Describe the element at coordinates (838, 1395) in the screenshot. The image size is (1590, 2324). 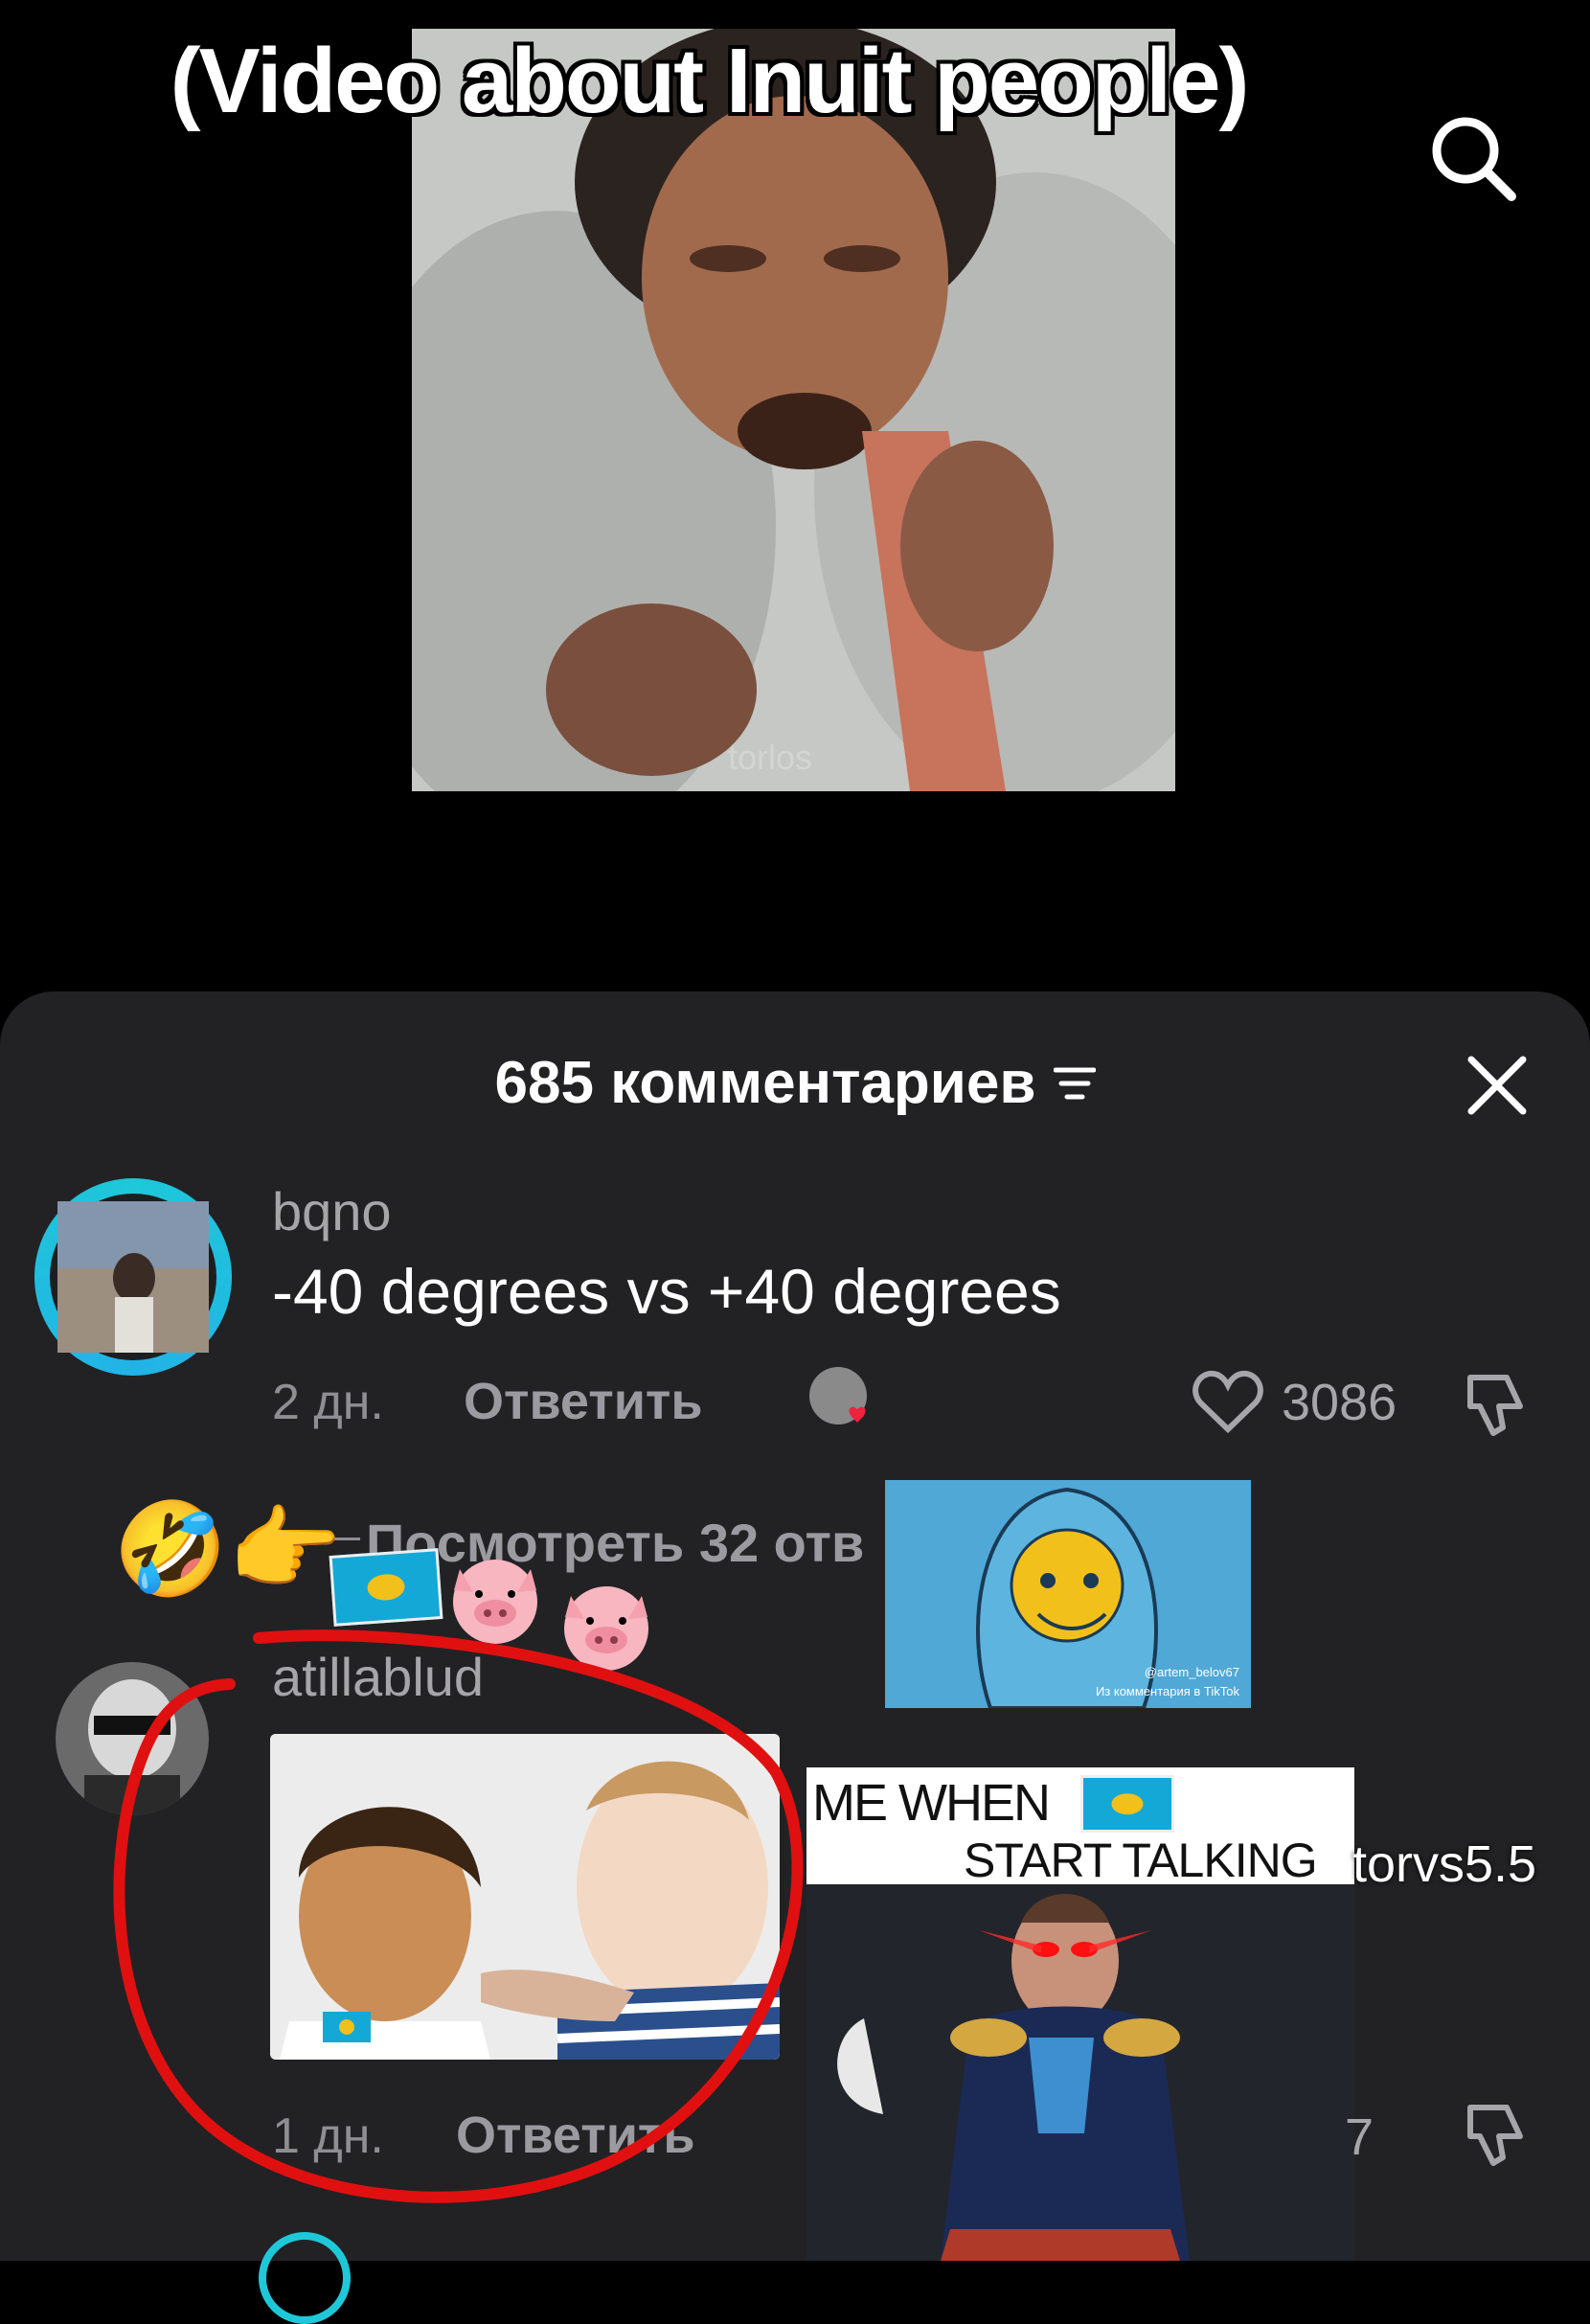
I see `creator-avatar-heart-icon` at that location.